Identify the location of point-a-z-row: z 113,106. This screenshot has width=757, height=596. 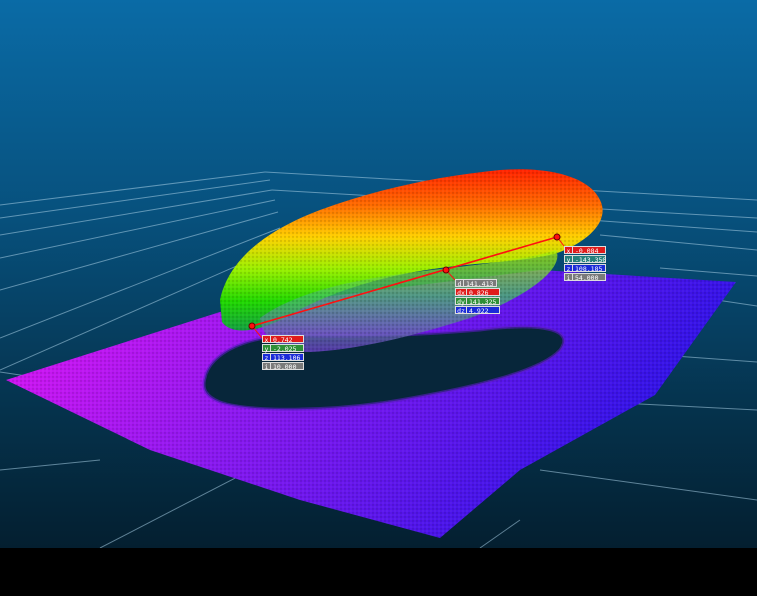
(283, 357).